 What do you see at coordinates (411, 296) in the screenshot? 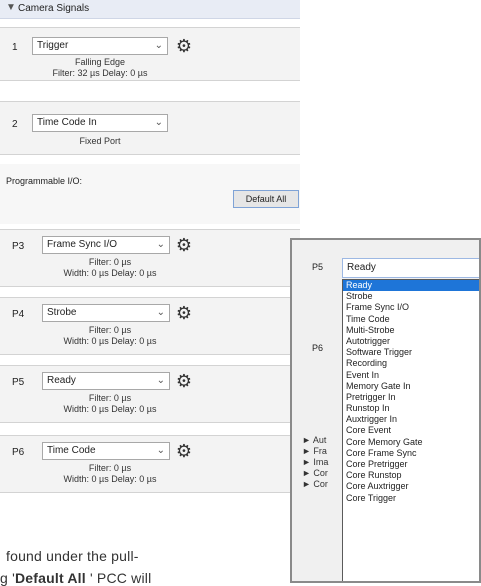
I see `dropdown-option: Strobe` at bounding box center [411, 296].